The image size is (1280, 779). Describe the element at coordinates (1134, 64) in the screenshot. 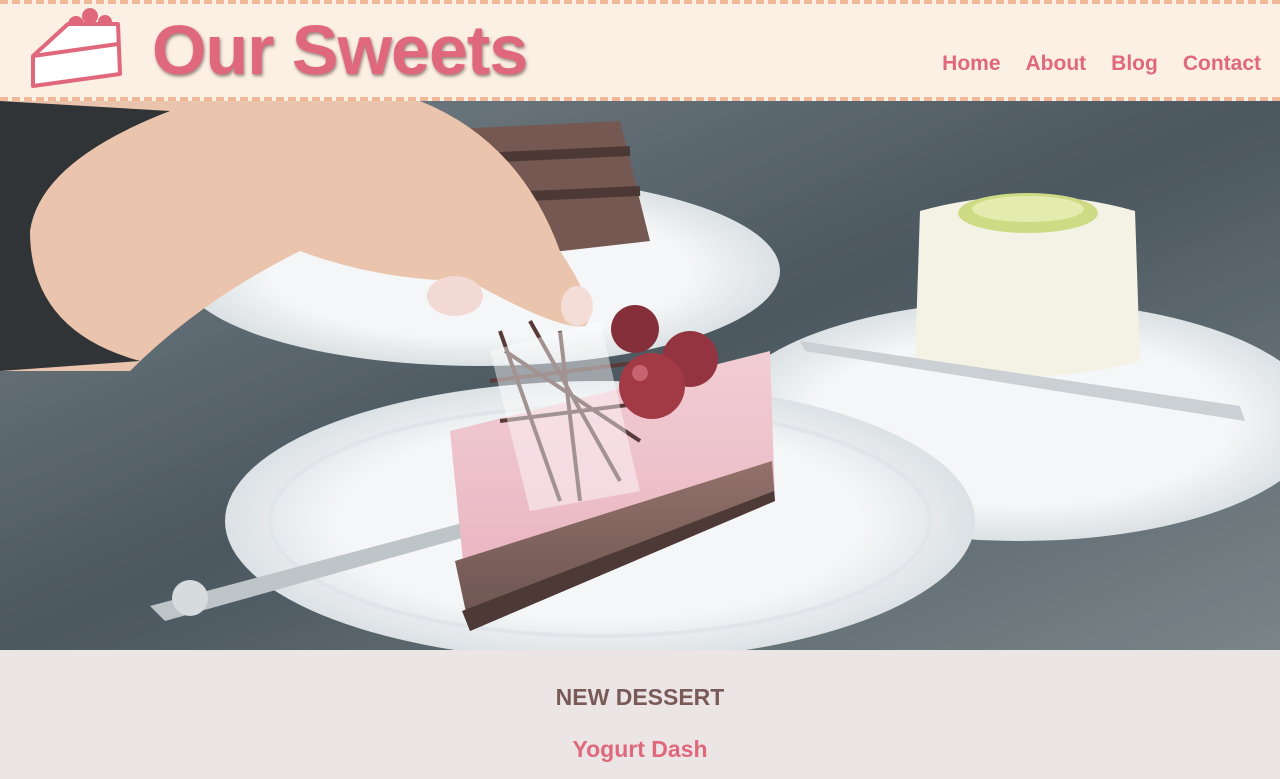

I see `nav-blog-link: Blog` at that location.